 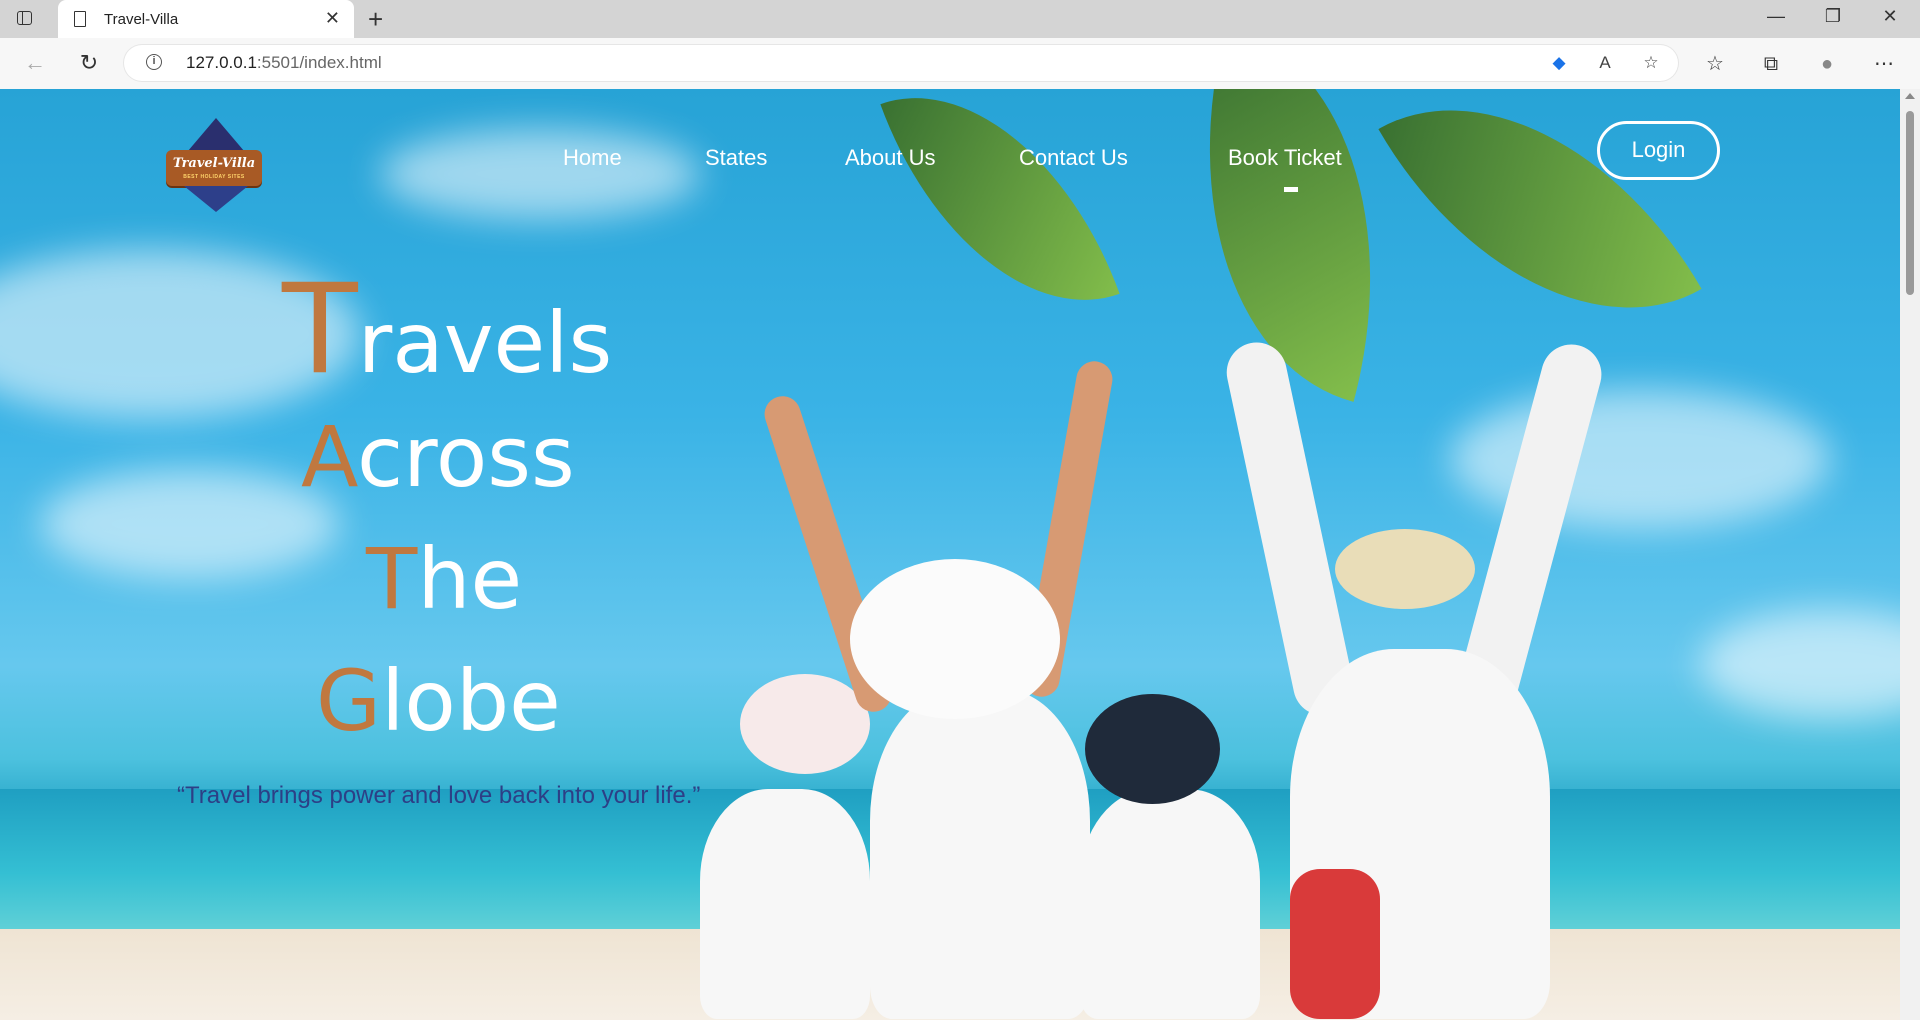 I want to click on nav-book-ticket: Book Ticket, so click(x=1285, y=158).